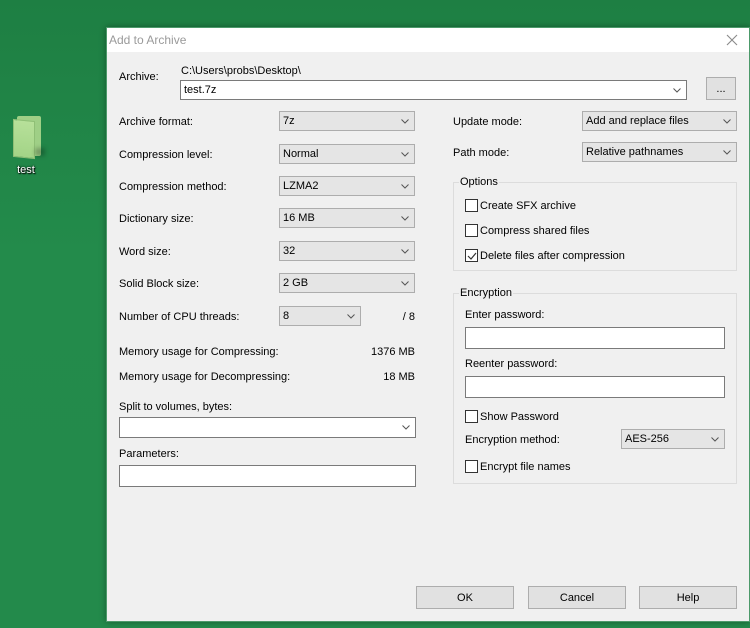 This screenshot has height=628, width=750. What do you see at coordinates (673, 439) in the screenshot?
I see `encryption-method-select: AES-256` at bounding box center [673, 439].